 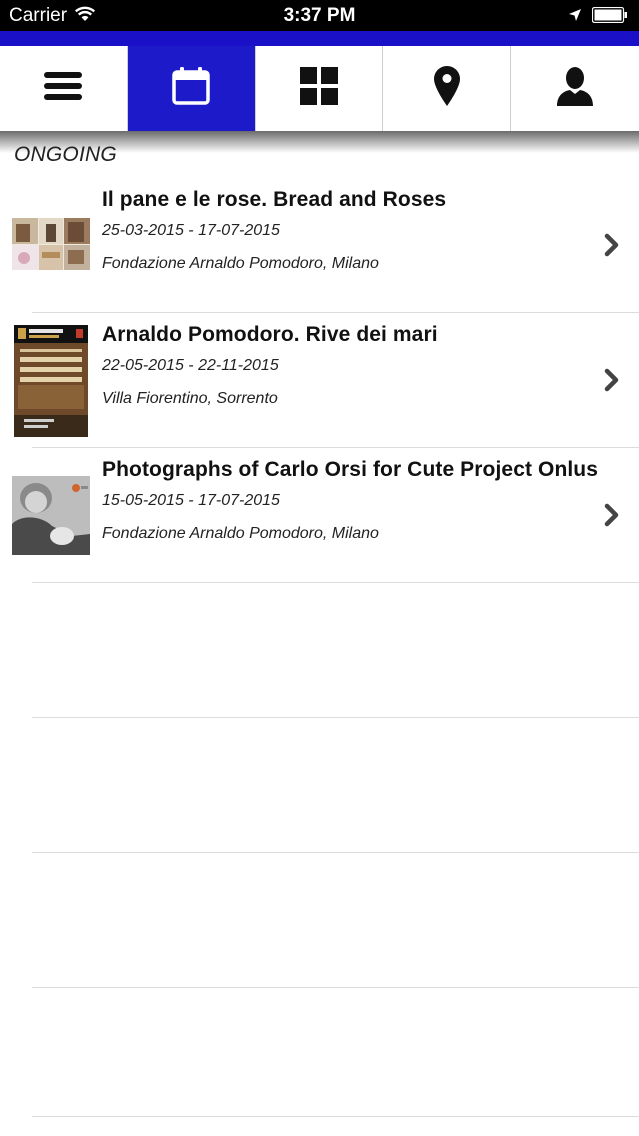 What do you see at coordinates (191, 500) in the screenshot?
I see `event-dates: 15-05-2015 - 17-07-2015` at bounding box center [191, 500].